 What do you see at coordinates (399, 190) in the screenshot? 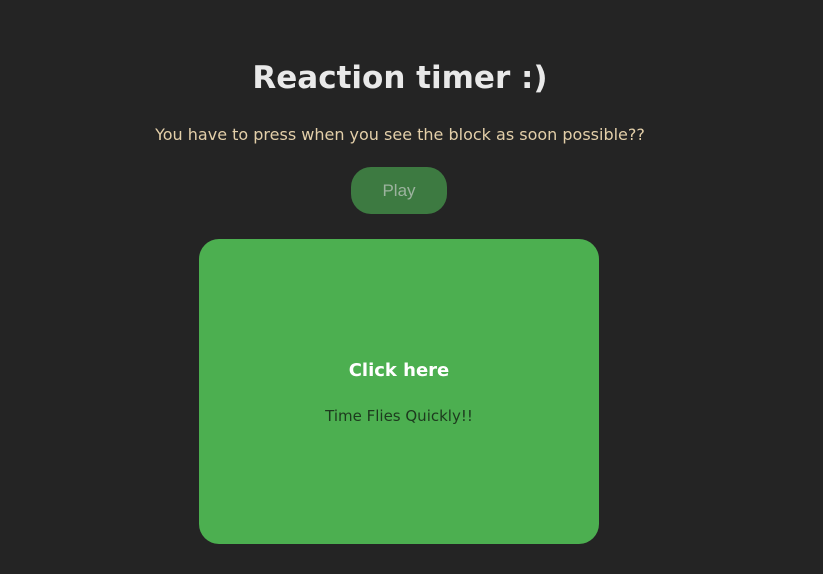
I see `play-button: Play` at bounding box center [399, 190].